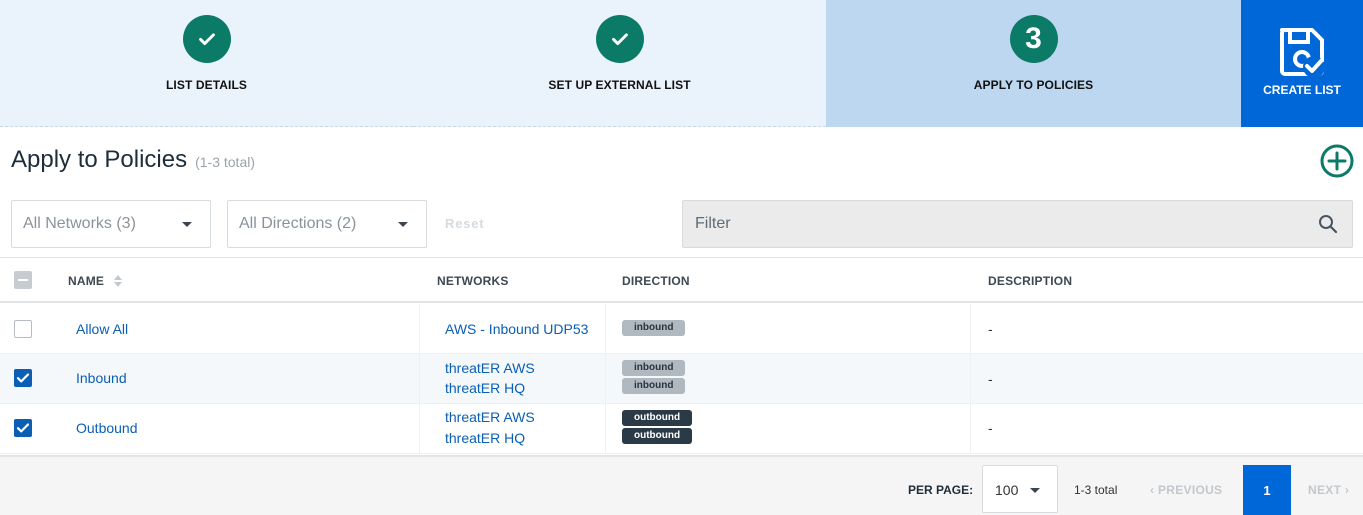 The image size is (1363, 515). I want to click on step-label: APPLY TO POLICIES, so click(1033, 85).